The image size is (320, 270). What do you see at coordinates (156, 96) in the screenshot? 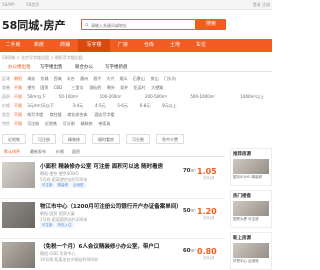
I see `filter-option: 200-500m²` at bounding box center [156, 96].